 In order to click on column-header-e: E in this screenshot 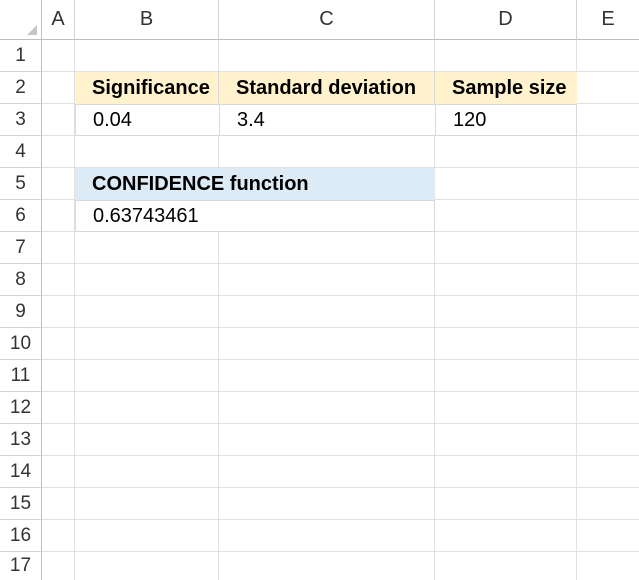, I will do `click(608, 20)`.